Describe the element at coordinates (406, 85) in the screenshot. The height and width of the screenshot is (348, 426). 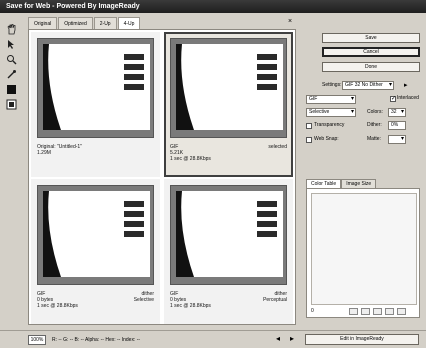
I see `optimize-menu-icon: ▸` at that location.